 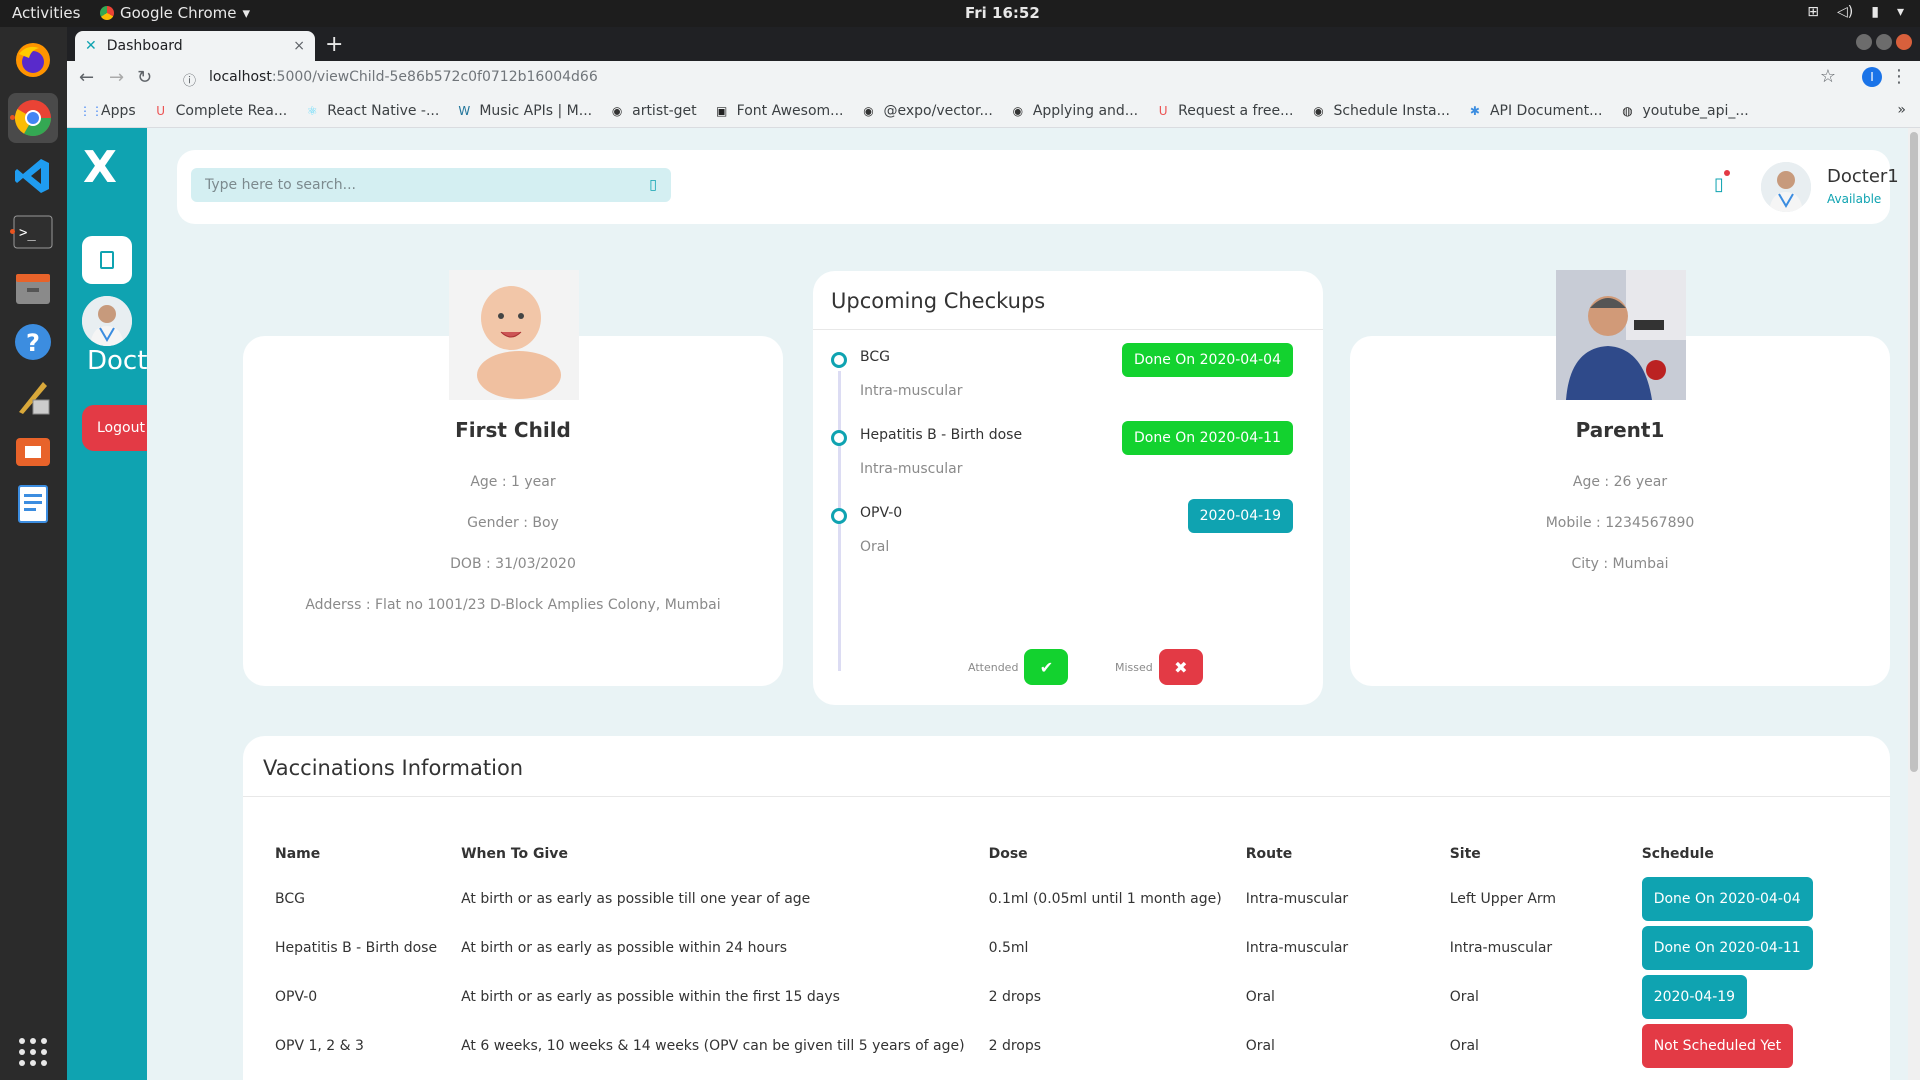 I want to click on cell-schedule: Done On 2020-04-04, so click(x=1727, y=898).